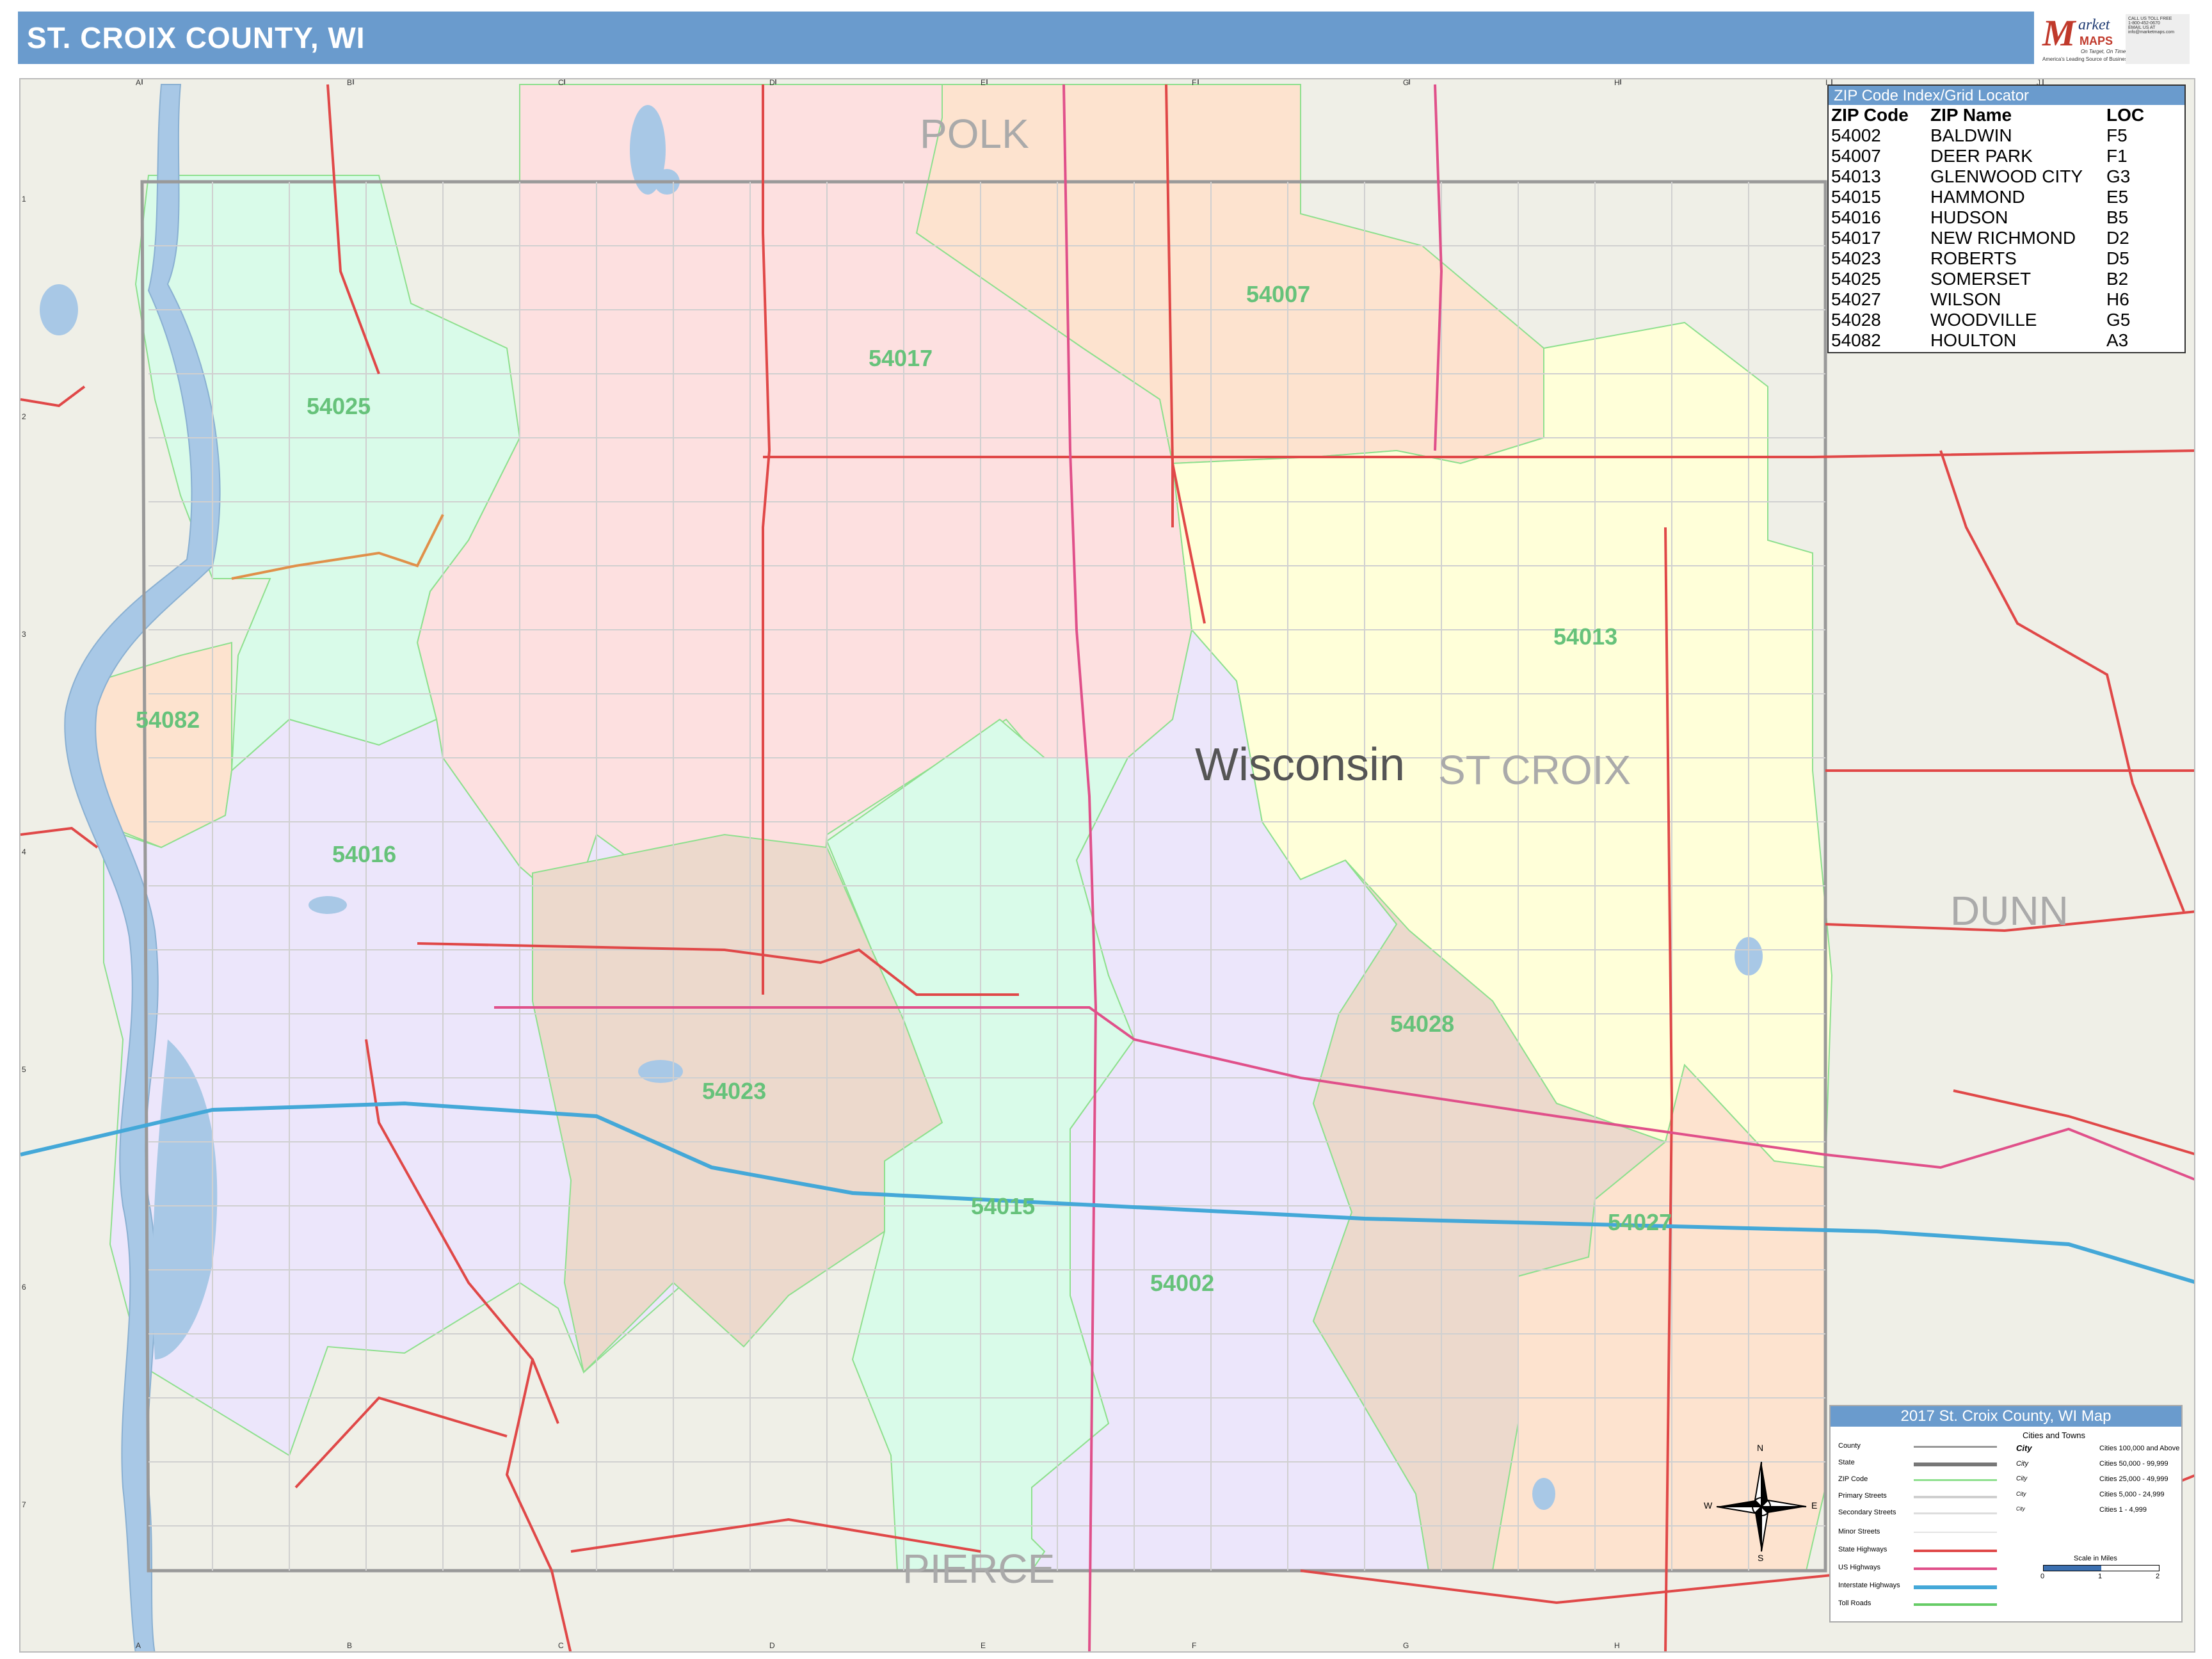  What do you see at coordinates (1846, 1462) in the screenshot?
I see `legend-item: State` at bounding box center [1846, 1462].